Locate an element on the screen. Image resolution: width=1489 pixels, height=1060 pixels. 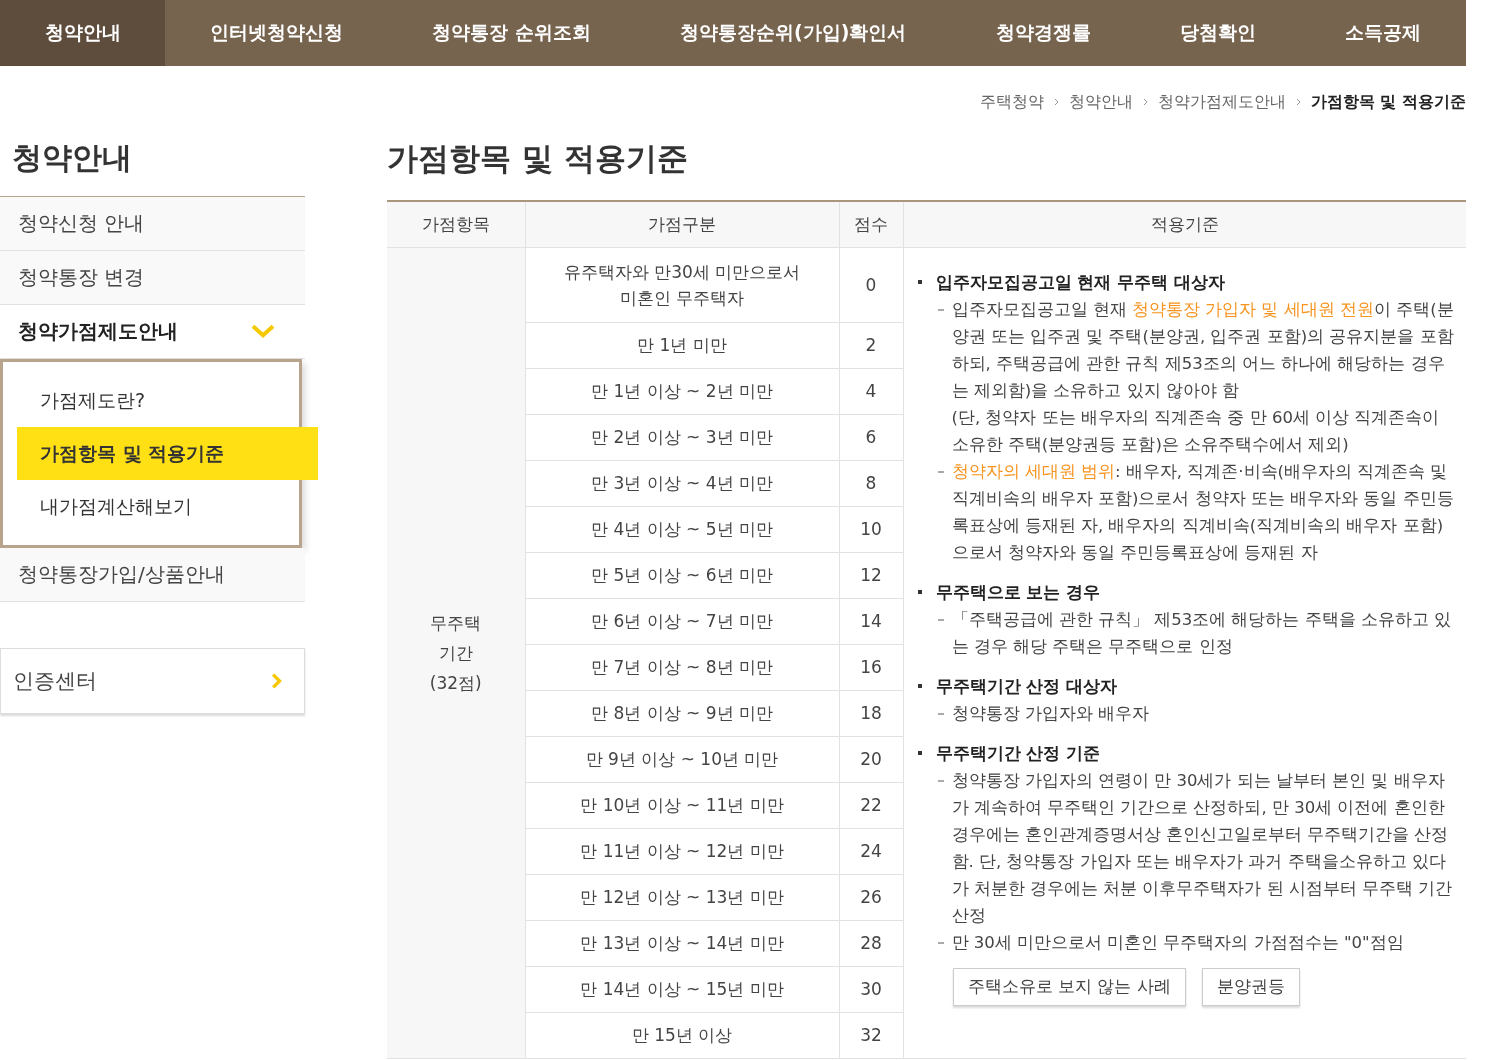
column-header: 가점항목 is located at coordinates (456, 224).